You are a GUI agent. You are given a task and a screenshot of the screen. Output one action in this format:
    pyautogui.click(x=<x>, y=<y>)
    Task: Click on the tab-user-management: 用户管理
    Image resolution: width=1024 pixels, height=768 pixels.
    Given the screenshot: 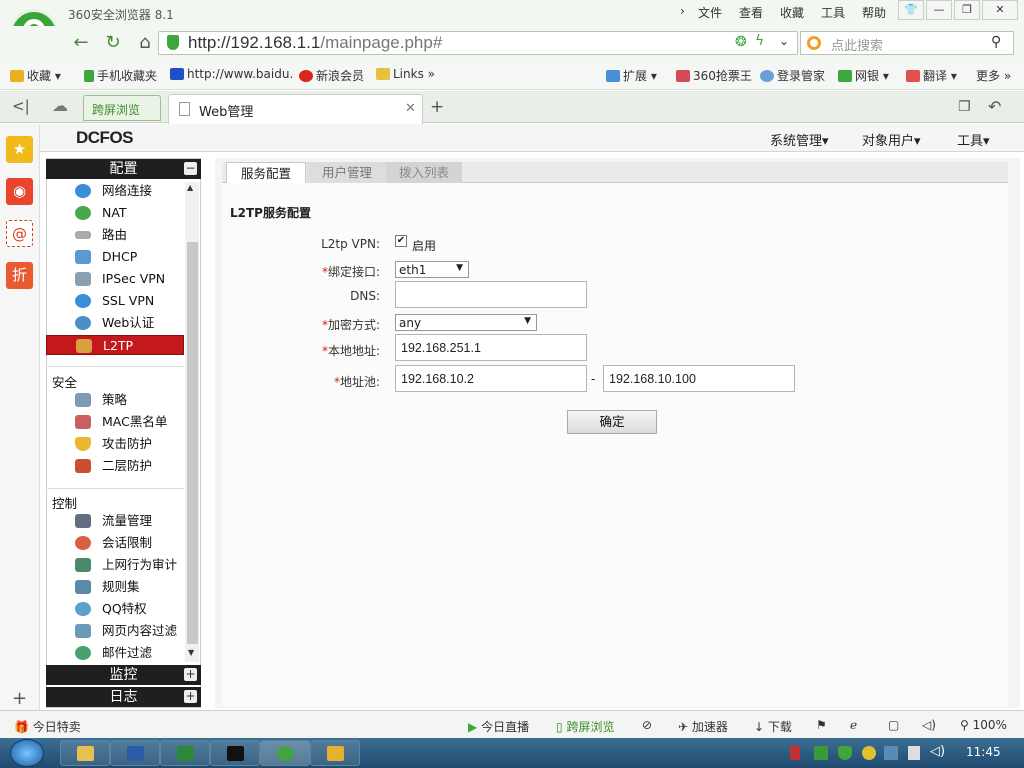 What is the action you would take?
    pyautogui.click(x=347, y=172)
    